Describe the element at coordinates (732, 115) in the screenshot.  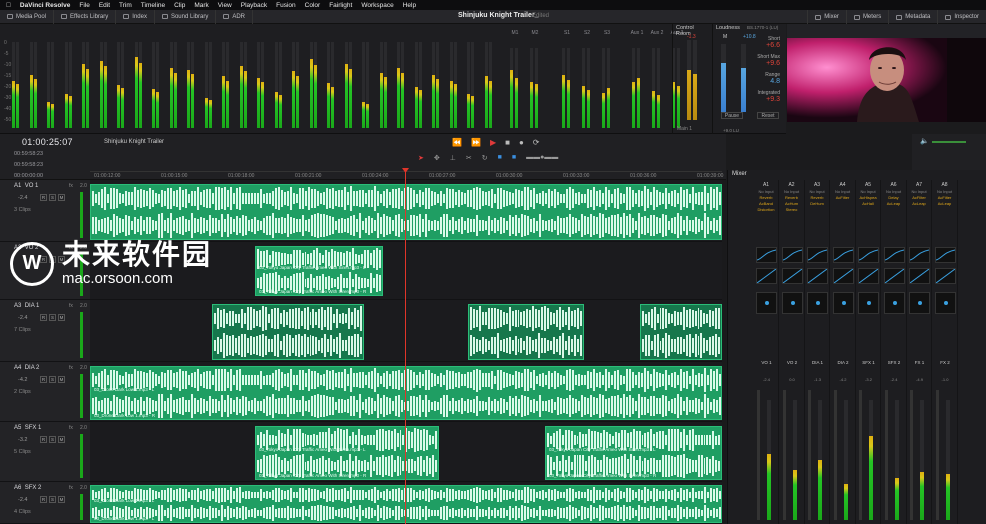
I see `pause-button: Pause` at that location.